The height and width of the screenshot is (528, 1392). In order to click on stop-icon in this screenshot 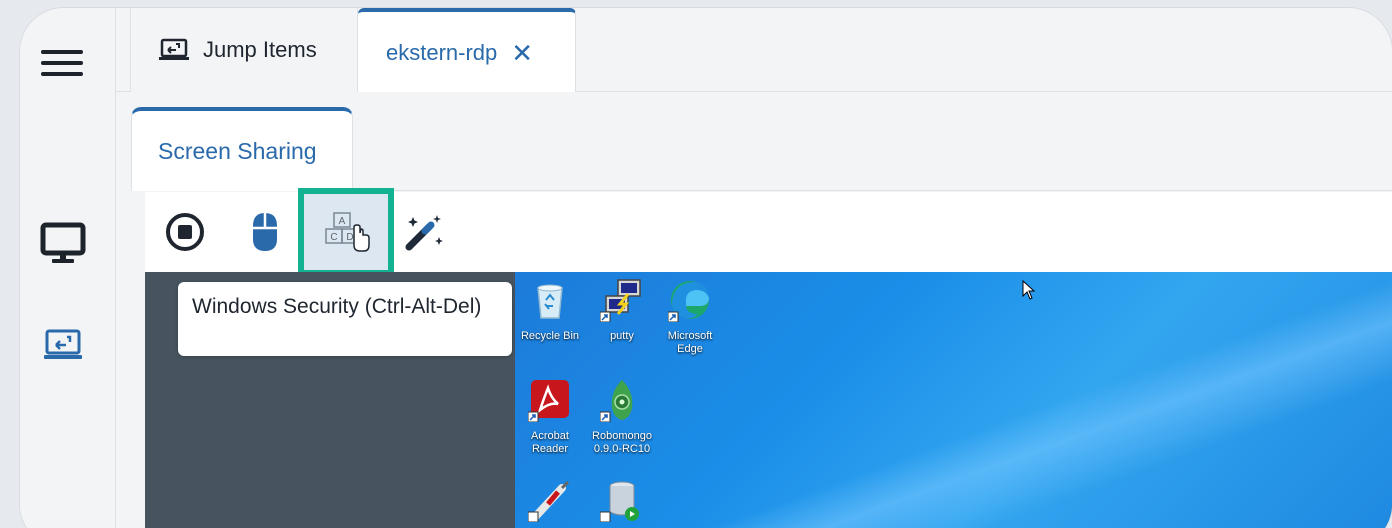, I will do `click(185, 232)`.